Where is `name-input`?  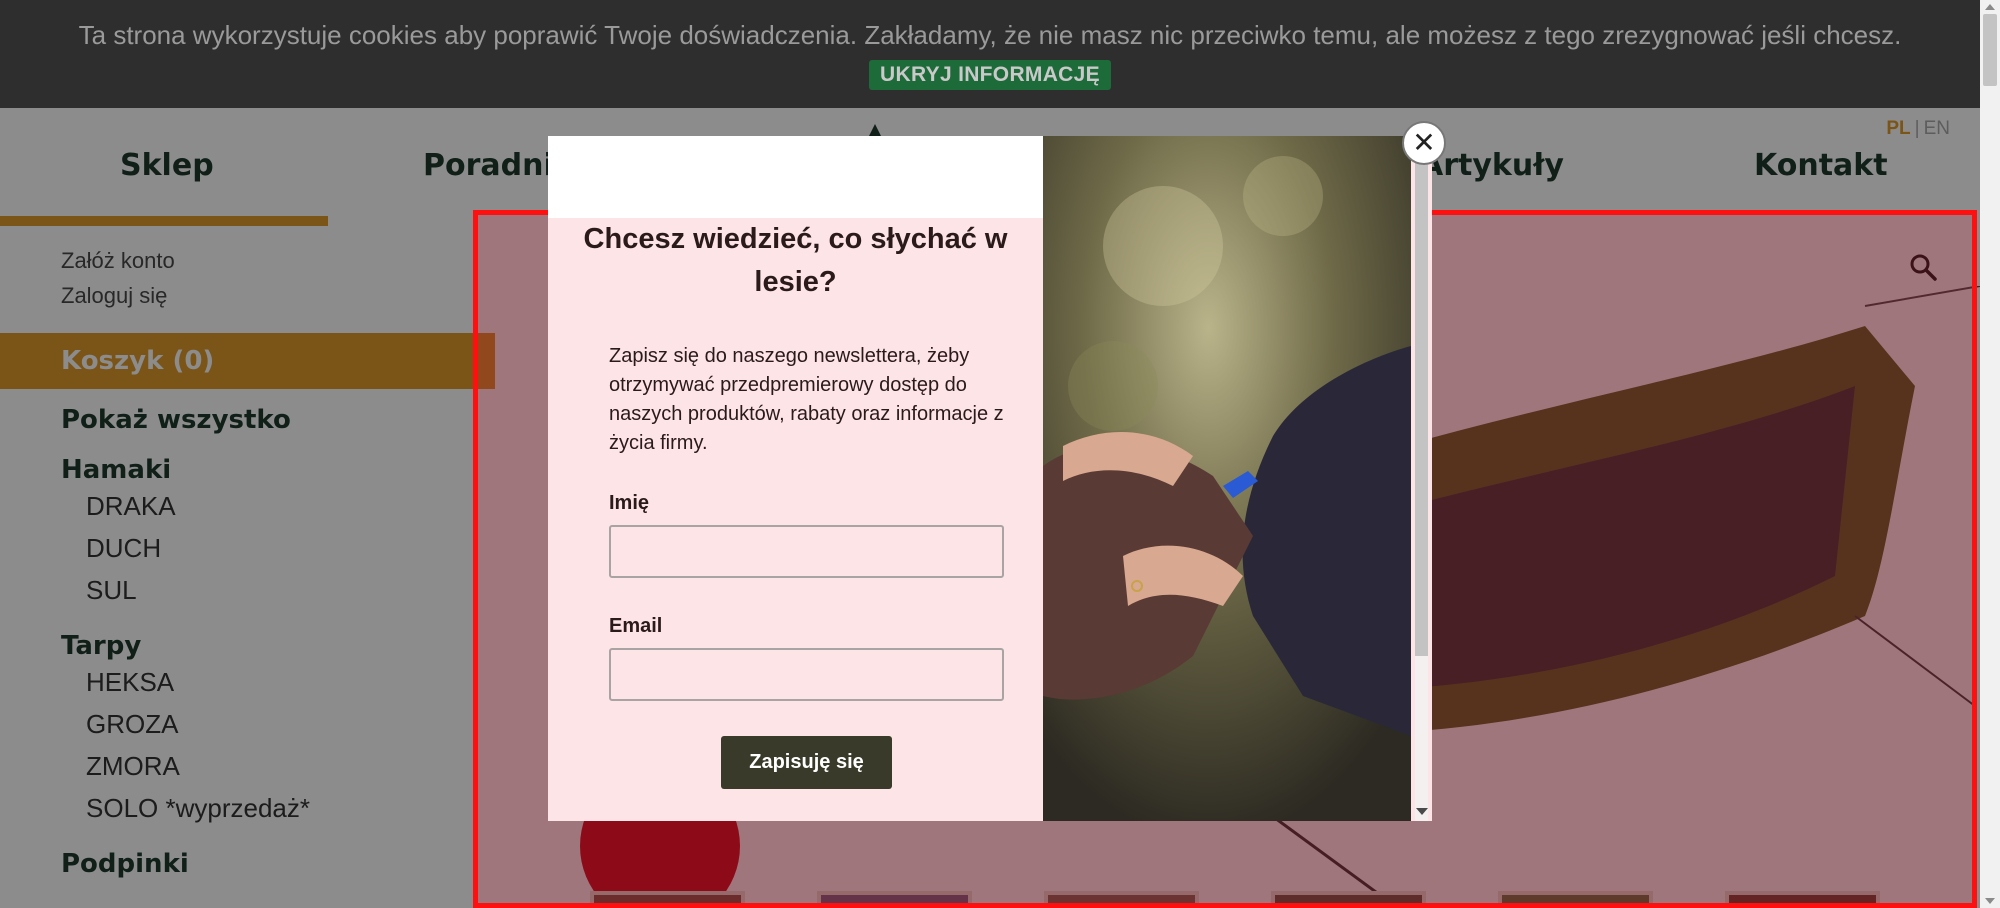 name-input is located at coordinates (806, 551).